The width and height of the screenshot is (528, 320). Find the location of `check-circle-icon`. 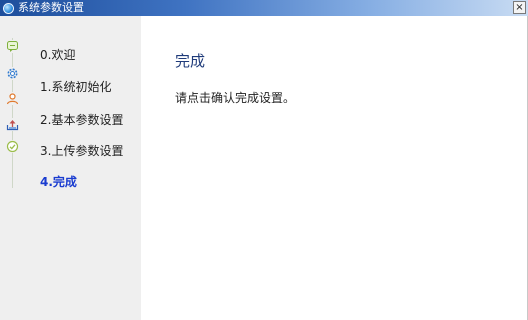

check-circle-icon is located at coordinates (12, 146).